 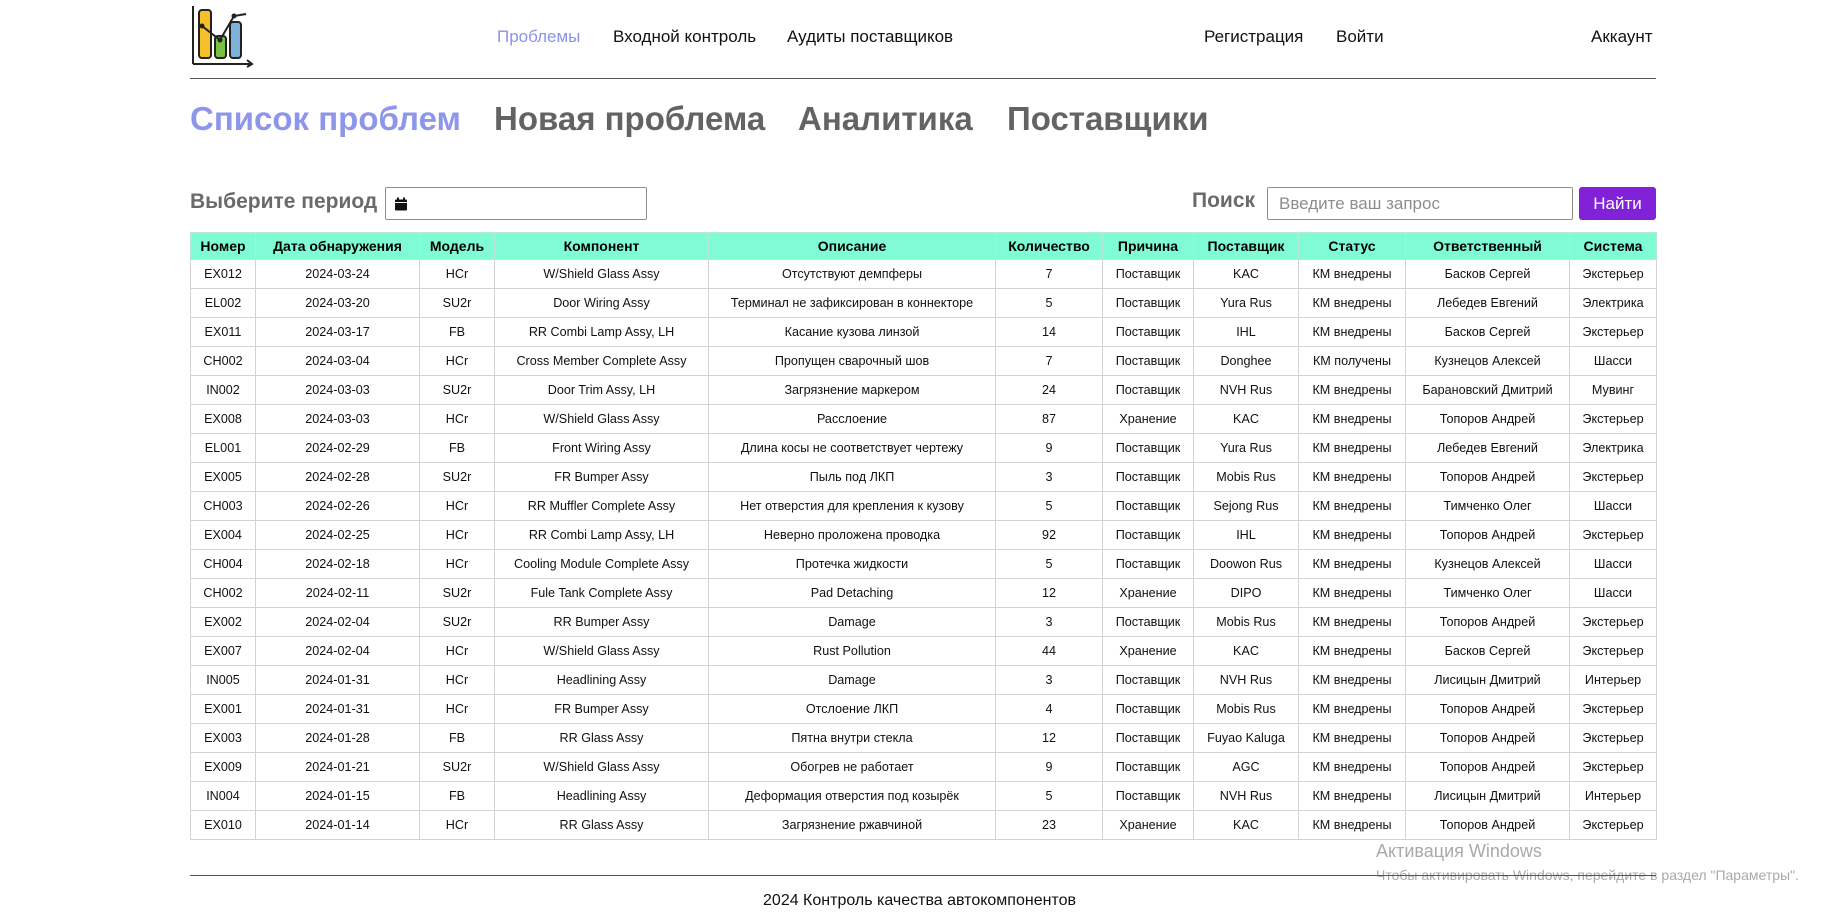 What do you see at coordinates (1246, 477) in the screenshot?
I see `col-supplier-cell: Mobis Rus` at bounding box center [1246, 477].